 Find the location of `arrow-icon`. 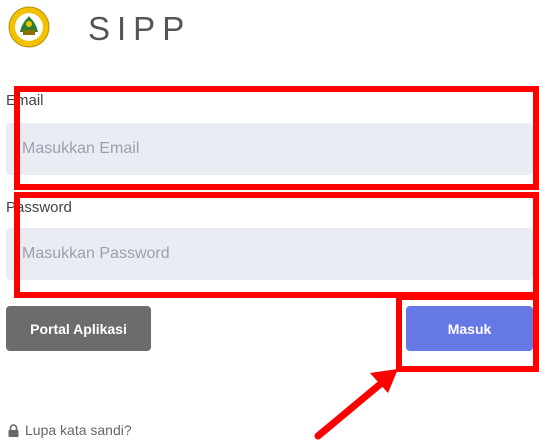

arrow-icon is located at coordinates (356, 404).